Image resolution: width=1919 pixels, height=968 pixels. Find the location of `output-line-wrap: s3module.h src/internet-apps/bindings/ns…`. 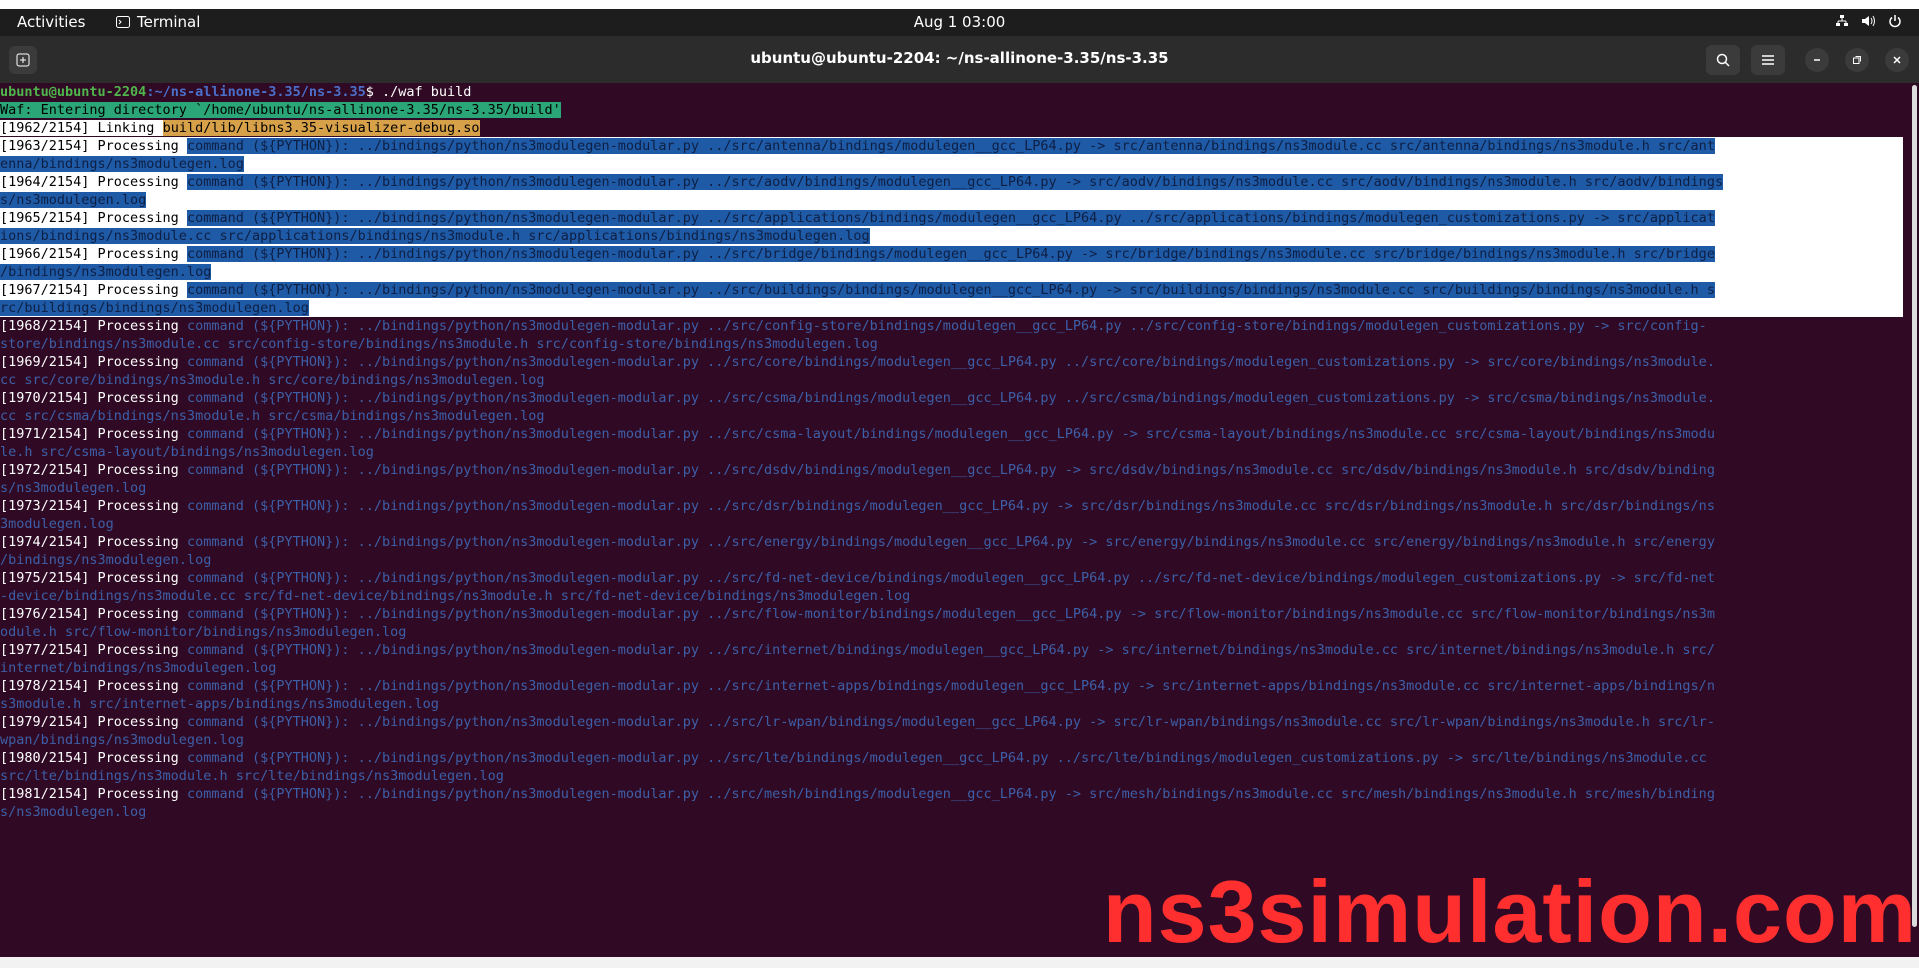

output-line-wrap: s3module.h src/internet-apps/bindings/ns… is located at coordinates (951, 704).